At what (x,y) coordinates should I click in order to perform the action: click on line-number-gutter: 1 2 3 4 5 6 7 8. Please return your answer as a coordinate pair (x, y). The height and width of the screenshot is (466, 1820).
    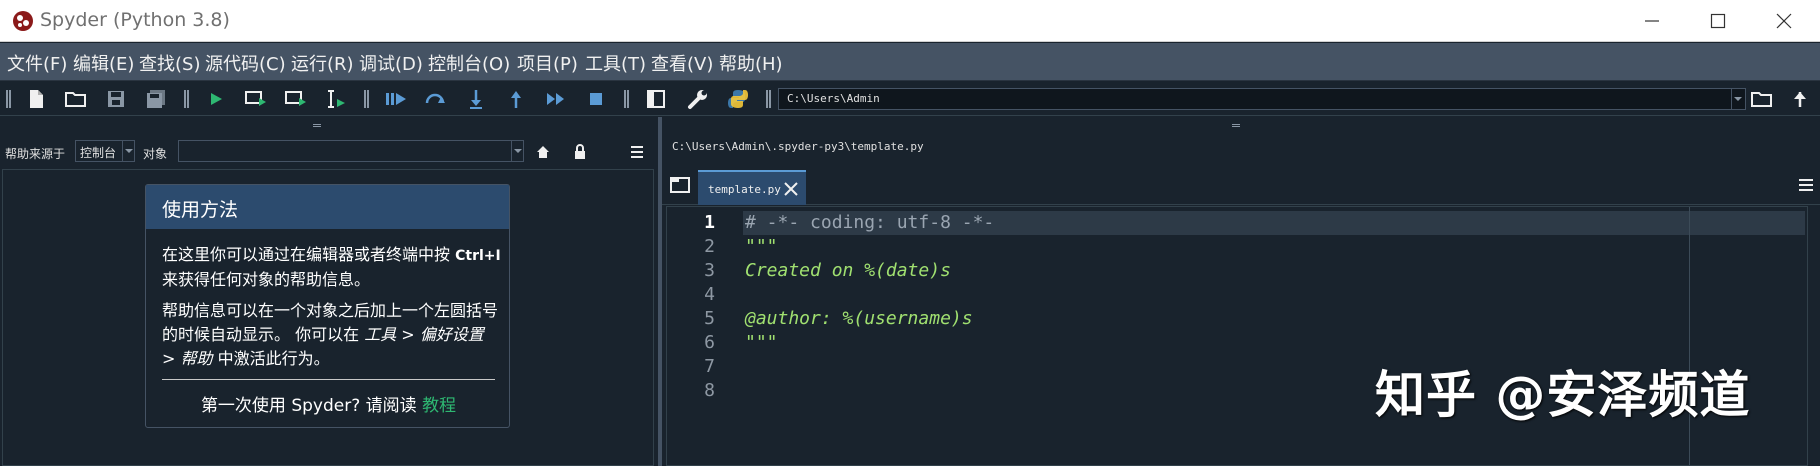
    Looking at the image, I should click on (705, 336).